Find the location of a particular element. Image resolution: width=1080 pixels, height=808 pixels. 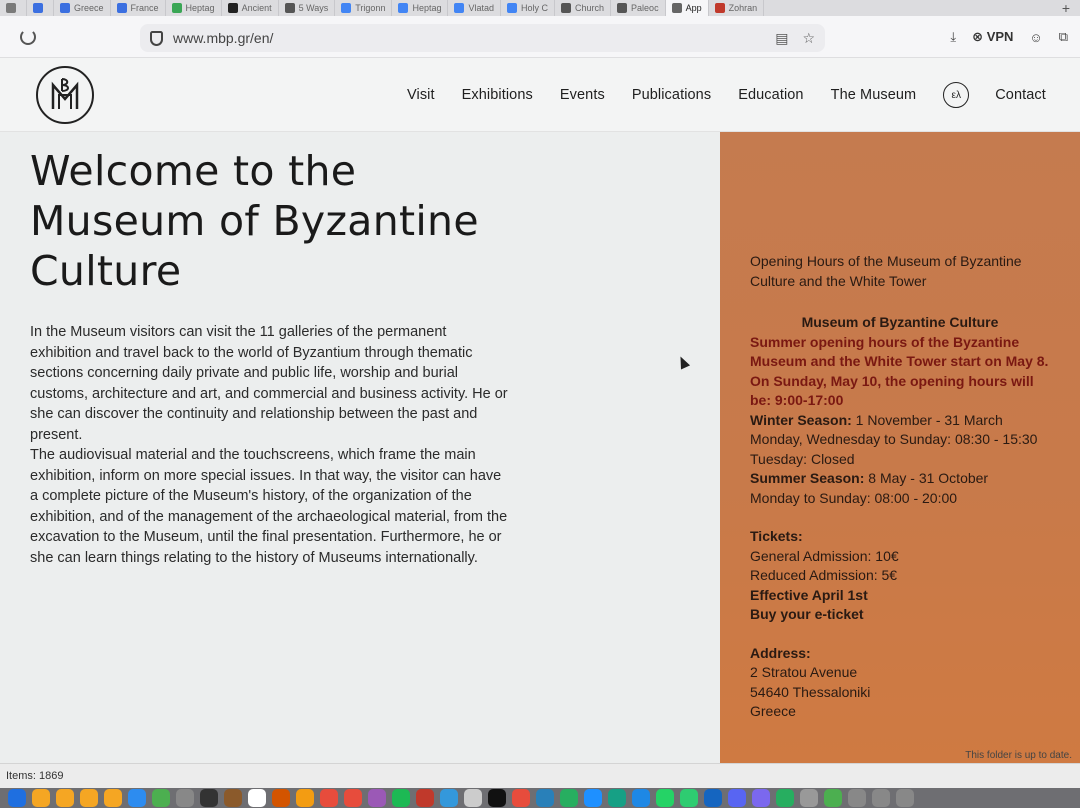

browser-tab: Ancient is located at coordinates (250, 8).